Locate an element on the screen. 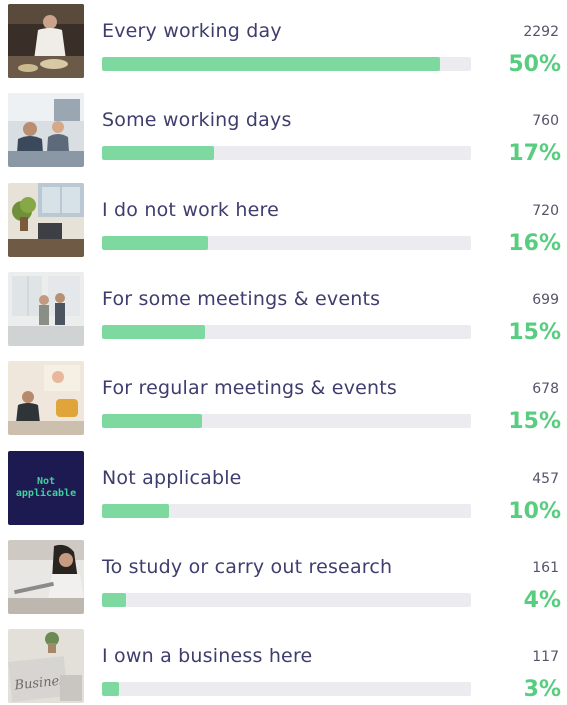 Image resolution: width=567 pixels, height=705 pixels. vote-count: 161 is located at coordinates (545, 568).